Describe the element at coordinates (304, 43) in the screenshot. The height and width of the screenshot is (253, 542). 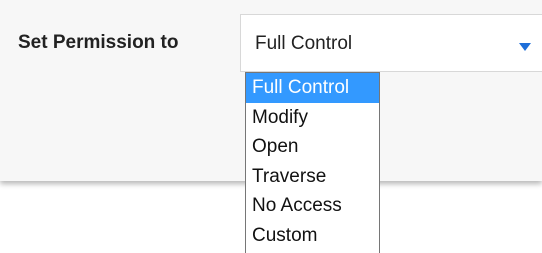
I see `permission-select-value: Full Control` at that location.